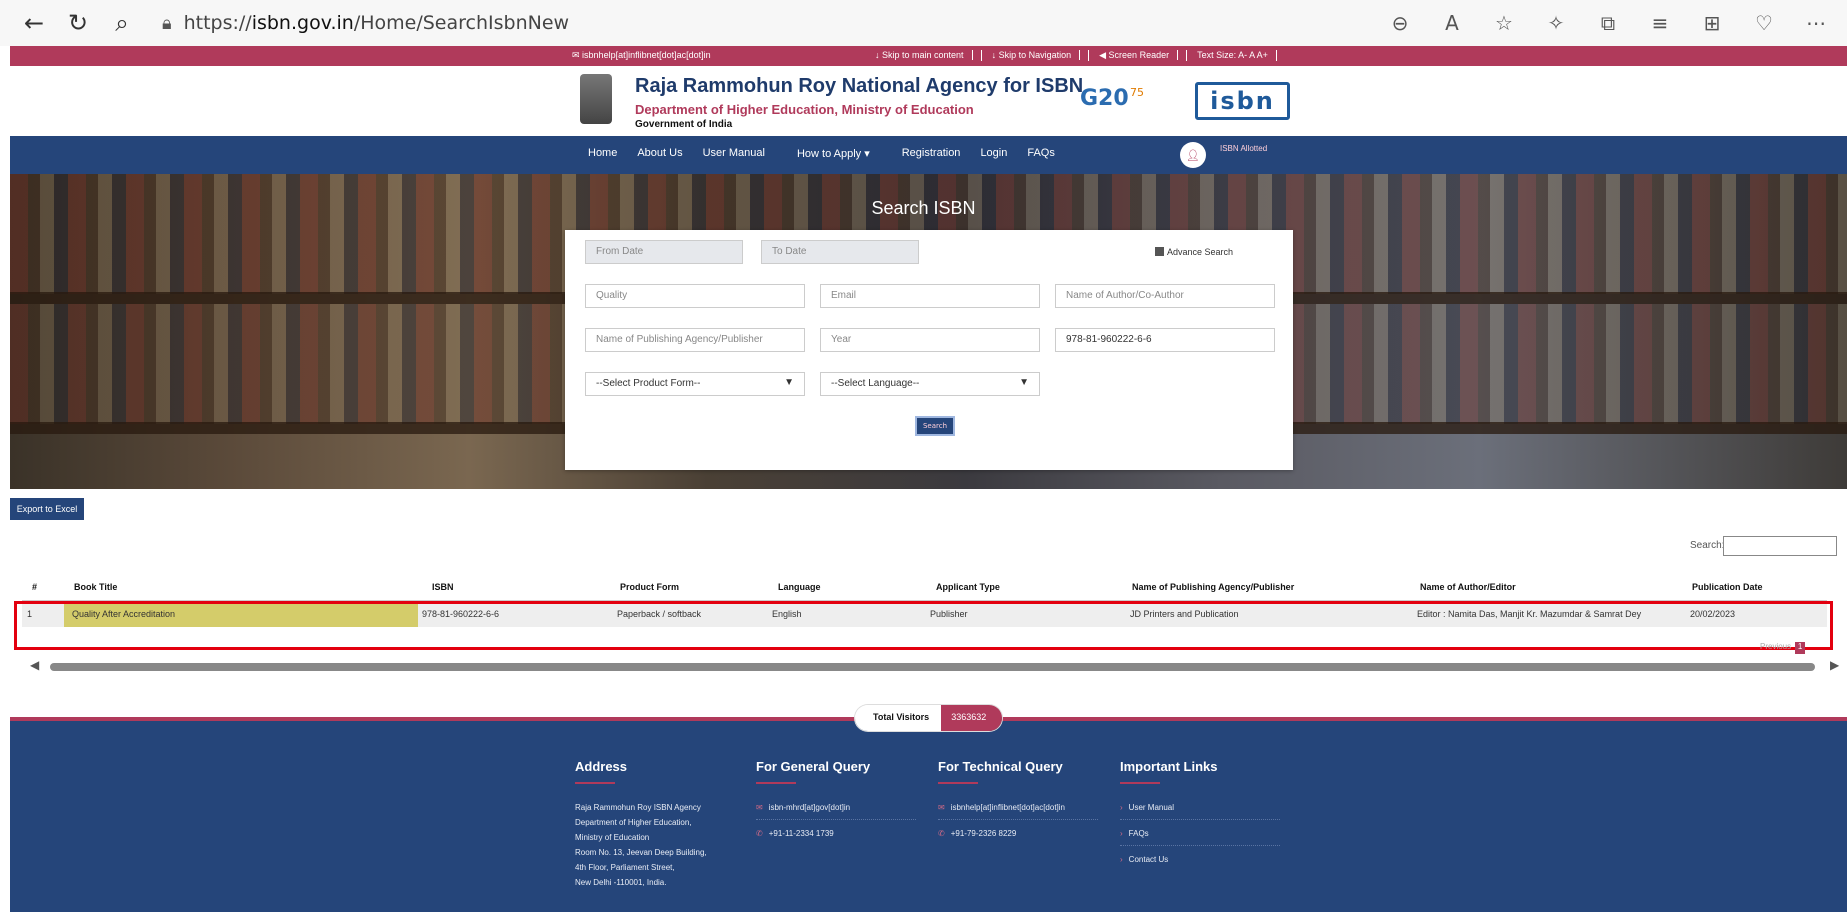  Describe the element at coordinates (1200, 810) in the screenshot. I see `footer-link-user-manual: › User Manual` at that location.